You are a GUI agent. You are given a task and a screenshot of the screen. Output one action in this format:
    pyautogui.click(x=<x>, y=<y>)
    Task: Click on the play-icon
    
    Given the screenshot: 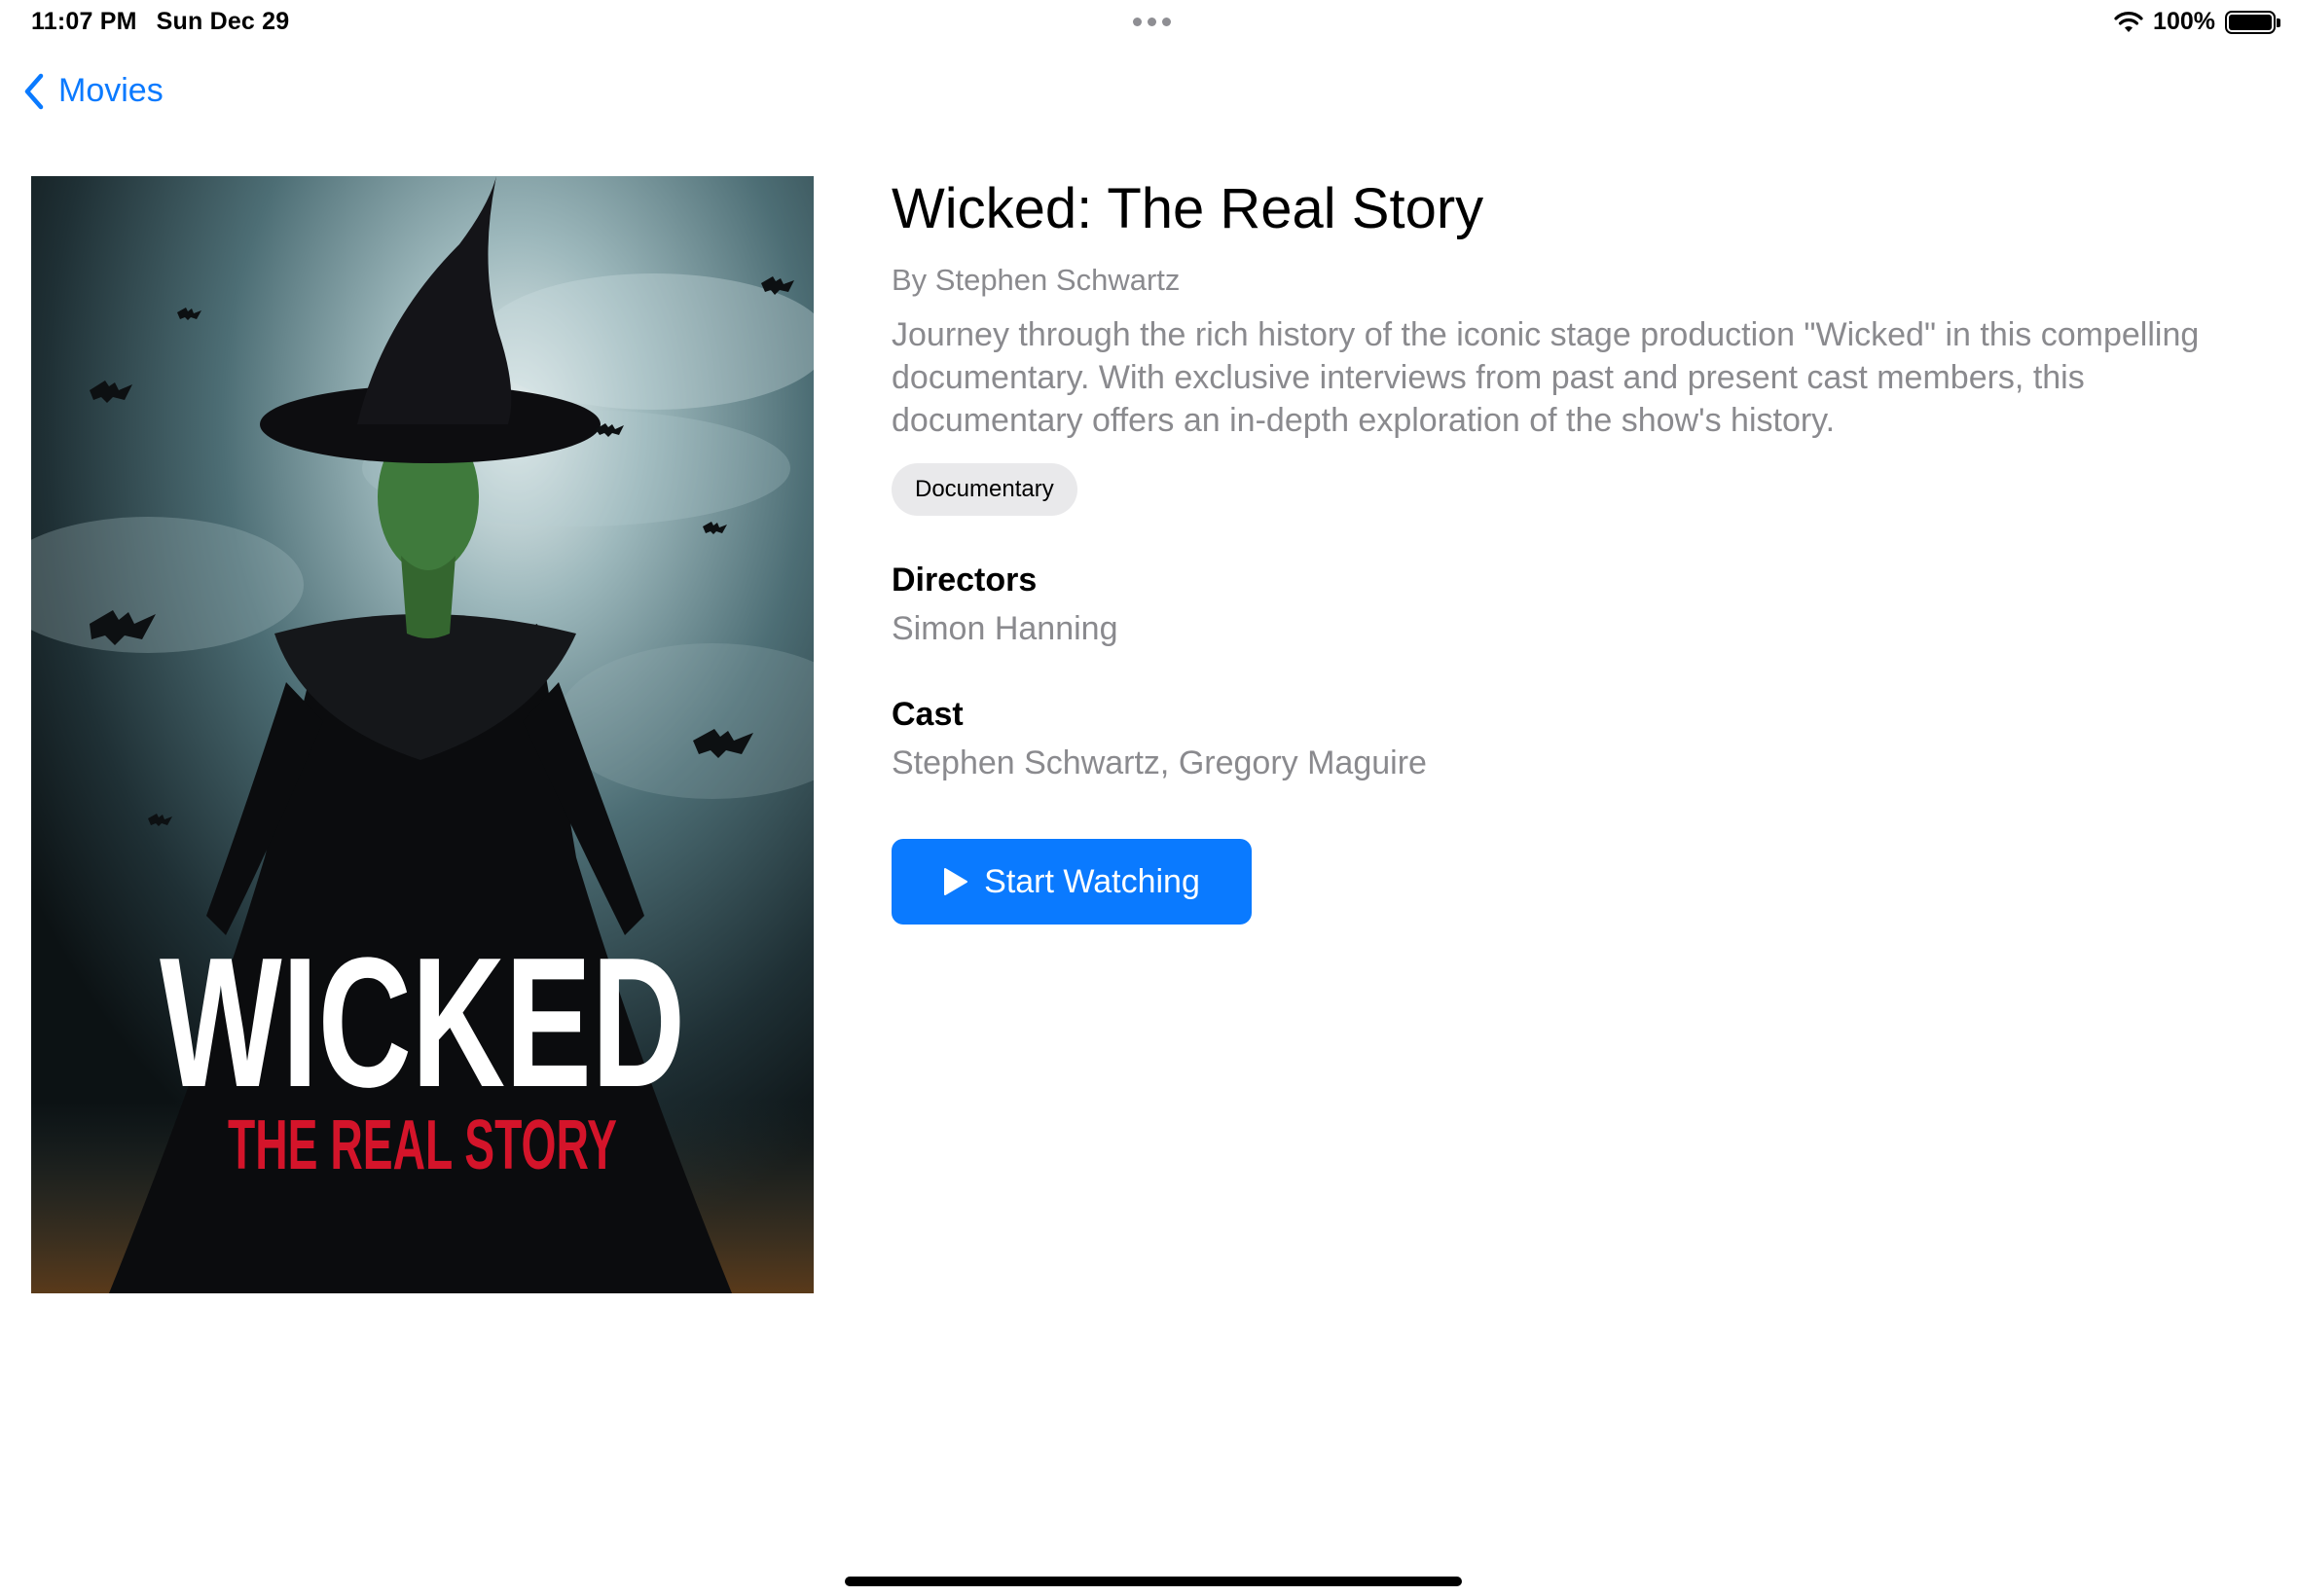 What is the action you would take?
    pyautogui.click(x=956, y=881)
    